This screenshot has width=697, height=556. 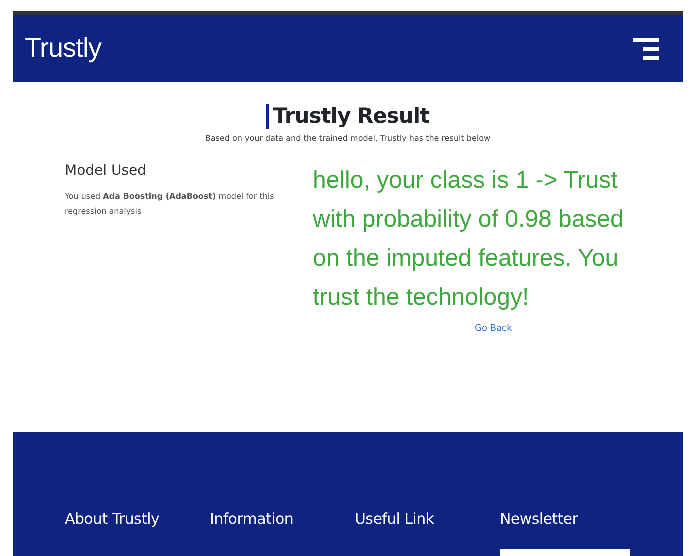 I want to click on menu-icon, so click(x=646, y=49).